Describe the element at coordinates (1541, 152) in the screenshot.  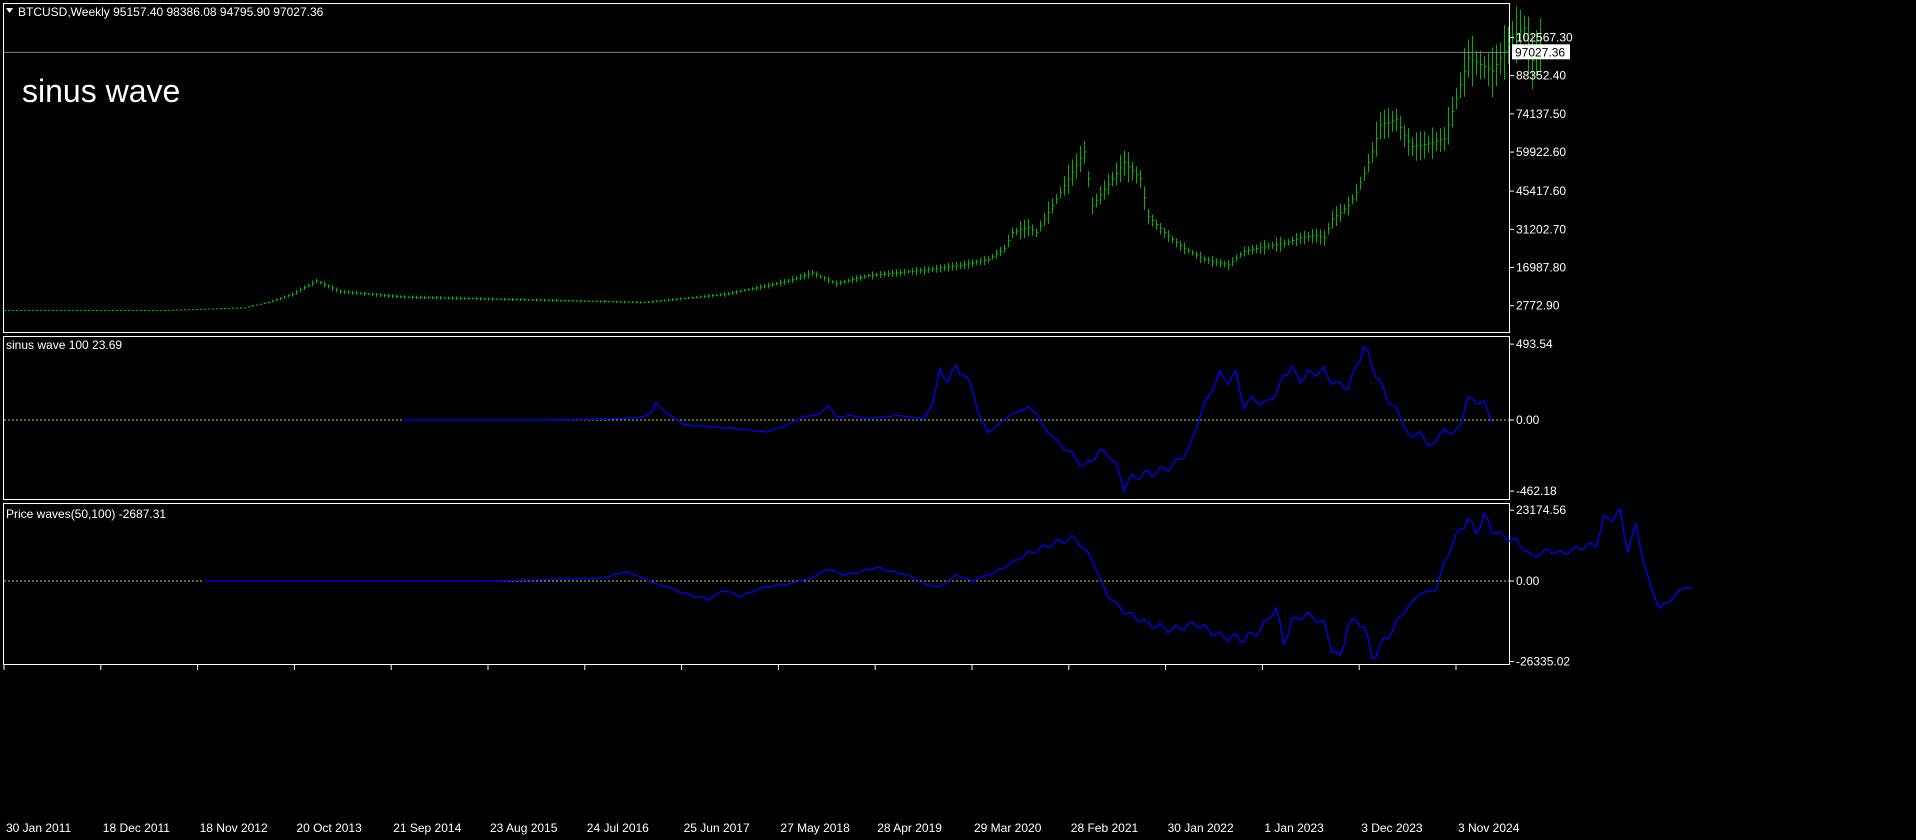
I see `price-ytick-label: 59922.60` at that location.